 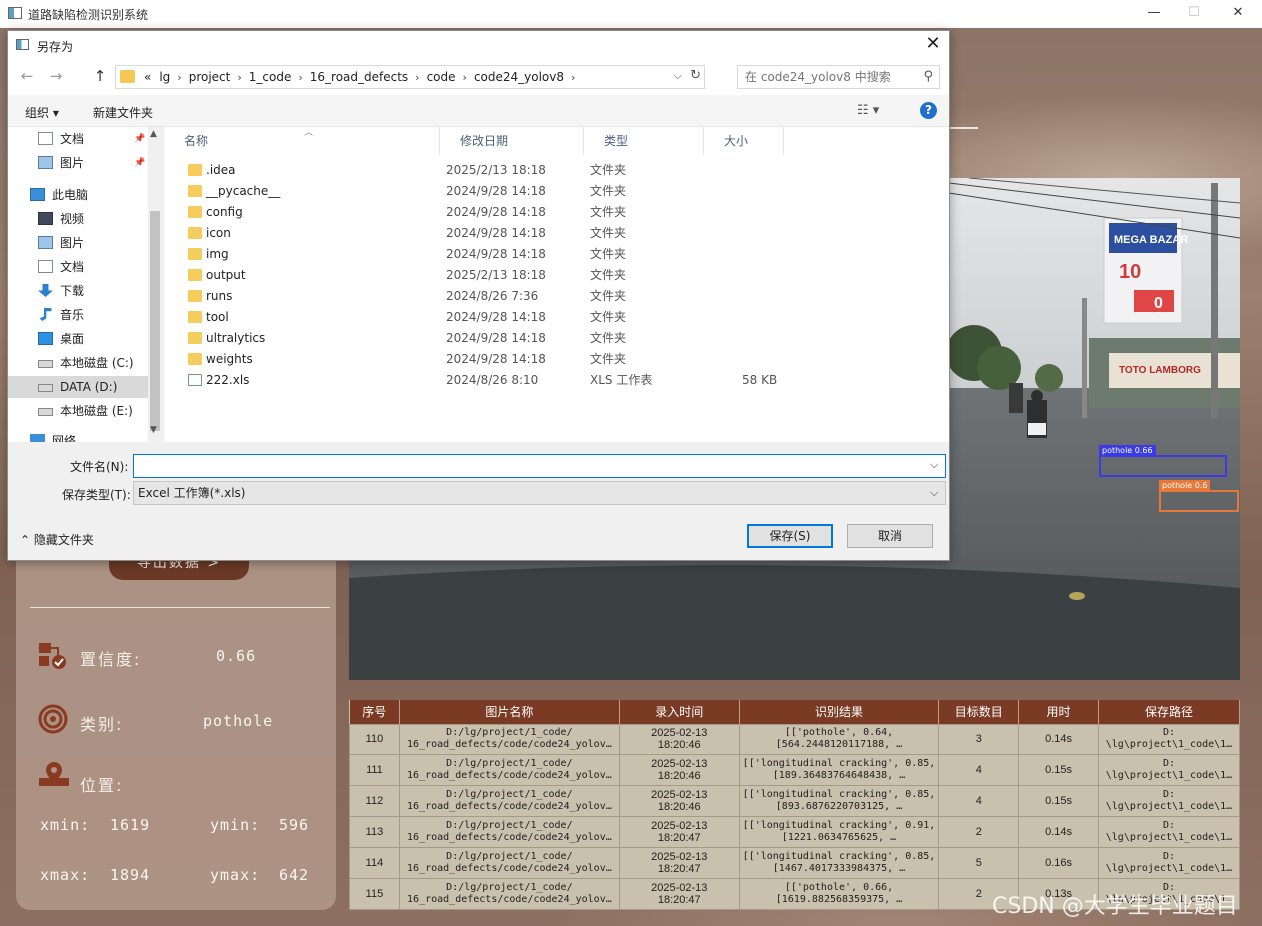 I want to click on file-name: .idea, so click(x=221, y=170).